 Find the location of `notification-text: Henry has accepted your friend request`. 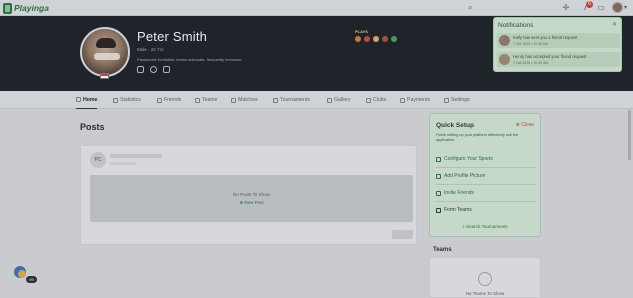

notification-text: Henry has accepted your friend request is located at coordinates (550, 56).